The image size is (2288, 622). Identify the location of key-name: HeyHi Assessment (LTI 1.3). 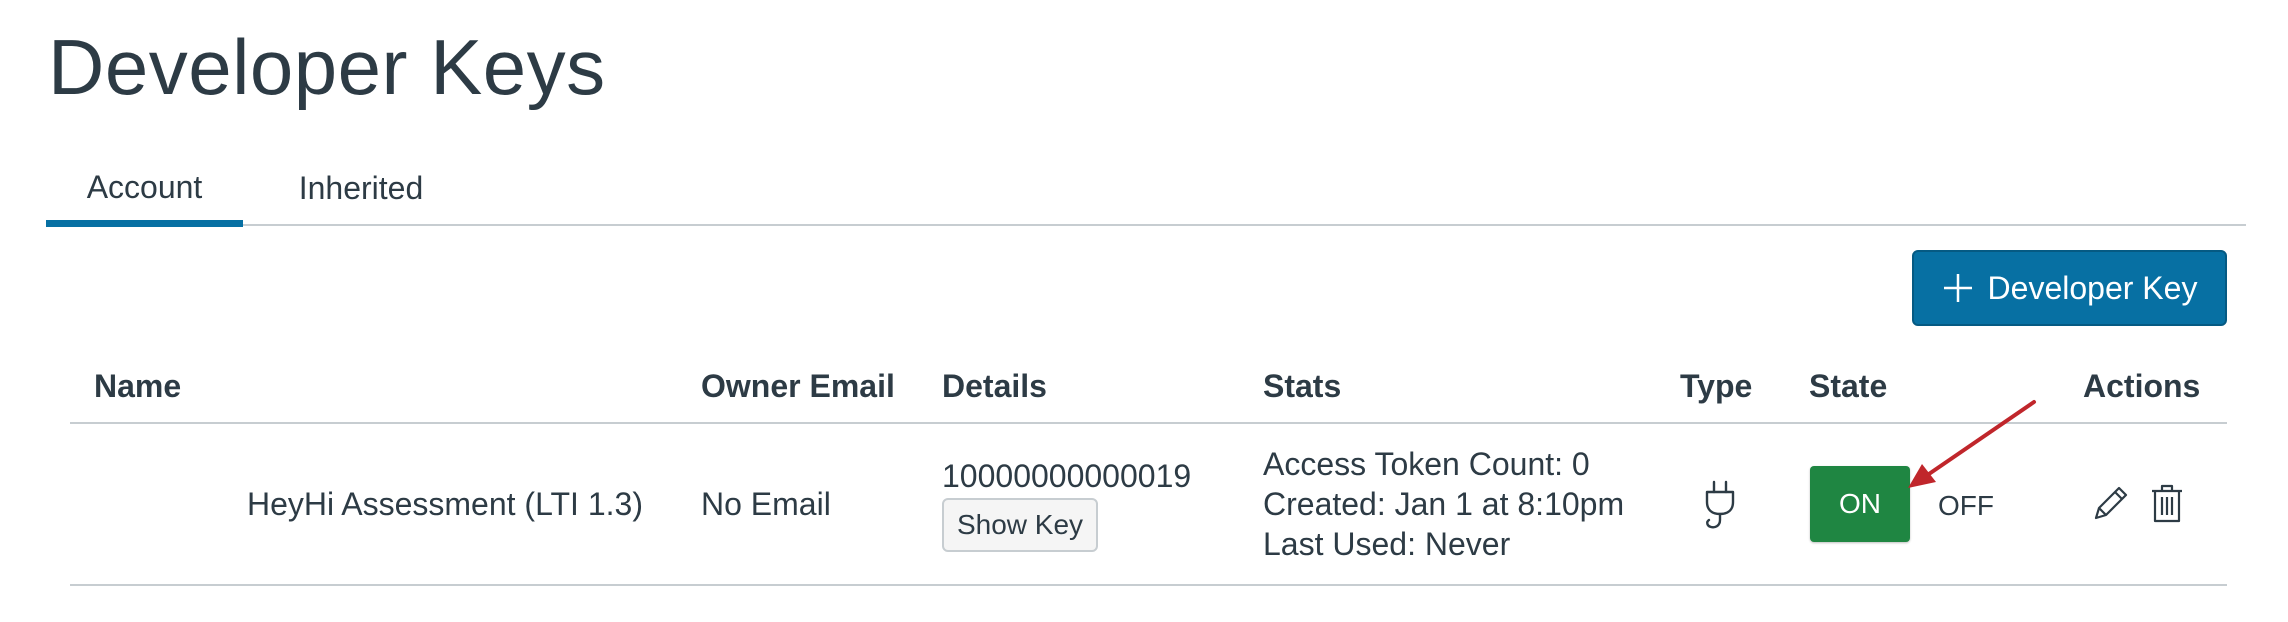
(445, 504).